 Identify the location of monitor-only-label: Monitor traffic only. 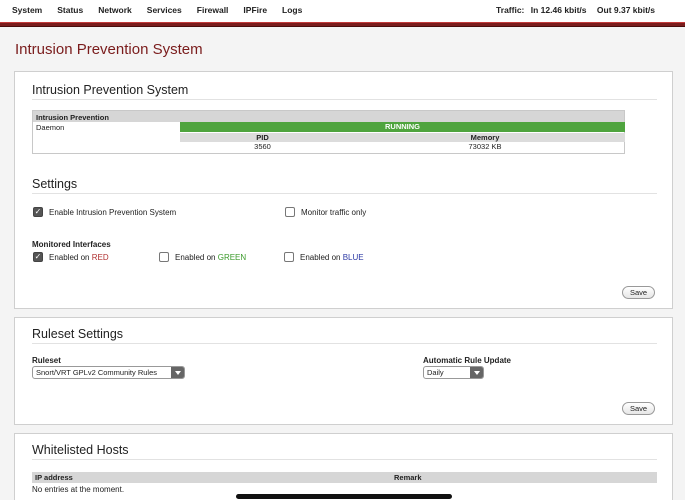
(334, 212).